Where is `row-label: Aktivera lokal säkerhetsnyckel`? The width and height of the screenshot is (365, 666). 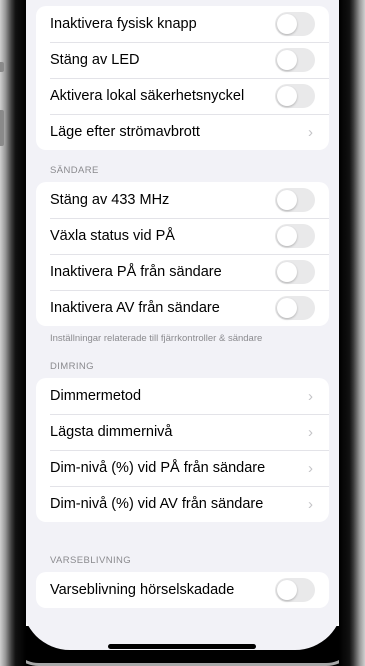
row-label: Aktivera lokal säkerhetsnyckel is located at coordinates (147, 96).